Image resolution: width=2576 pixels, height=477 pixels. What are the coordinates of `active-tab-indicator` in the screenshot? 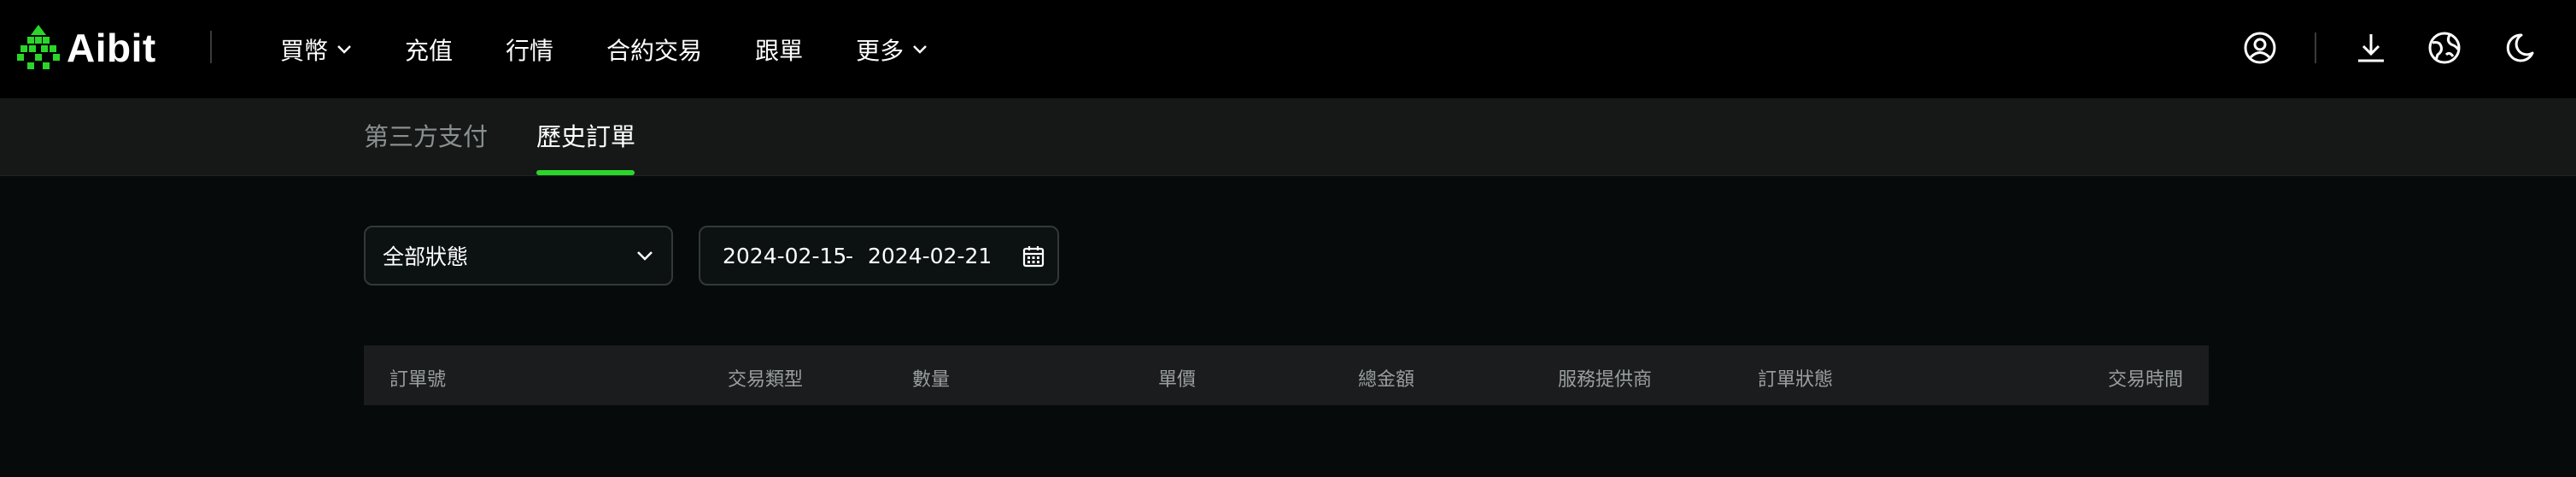 It's located at (585, 172).